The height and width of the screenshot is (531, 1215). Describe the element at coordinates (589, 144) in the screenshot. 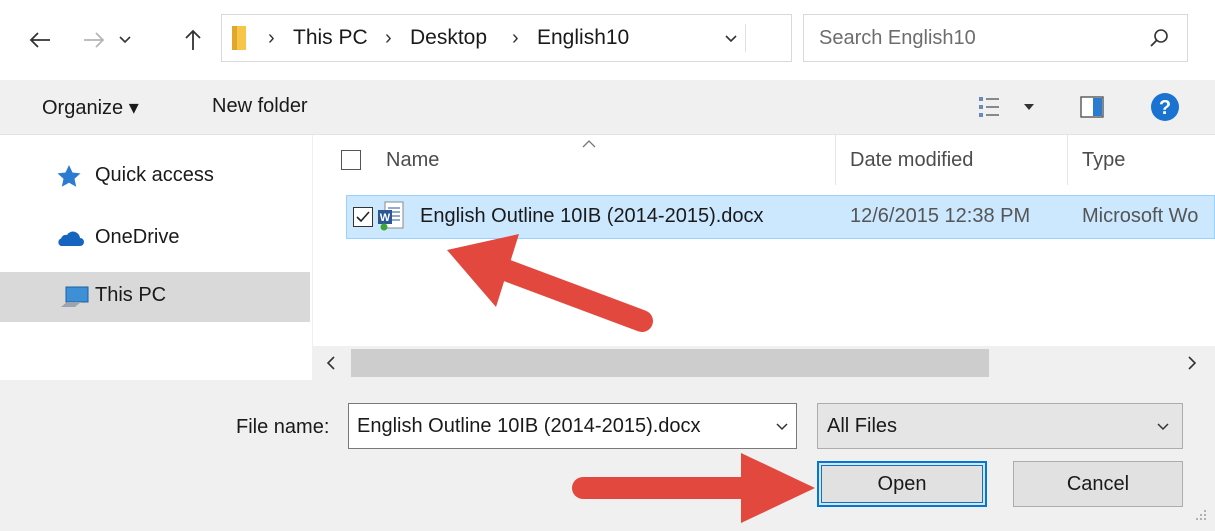

I see `sort-ascending-icon` at that location.